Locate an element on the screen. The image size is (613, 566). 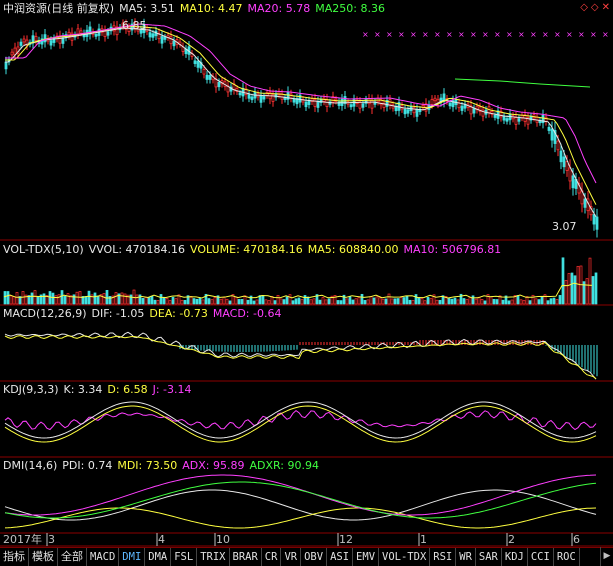
tab-dmi: DMI is located at coordinates (132, 557).